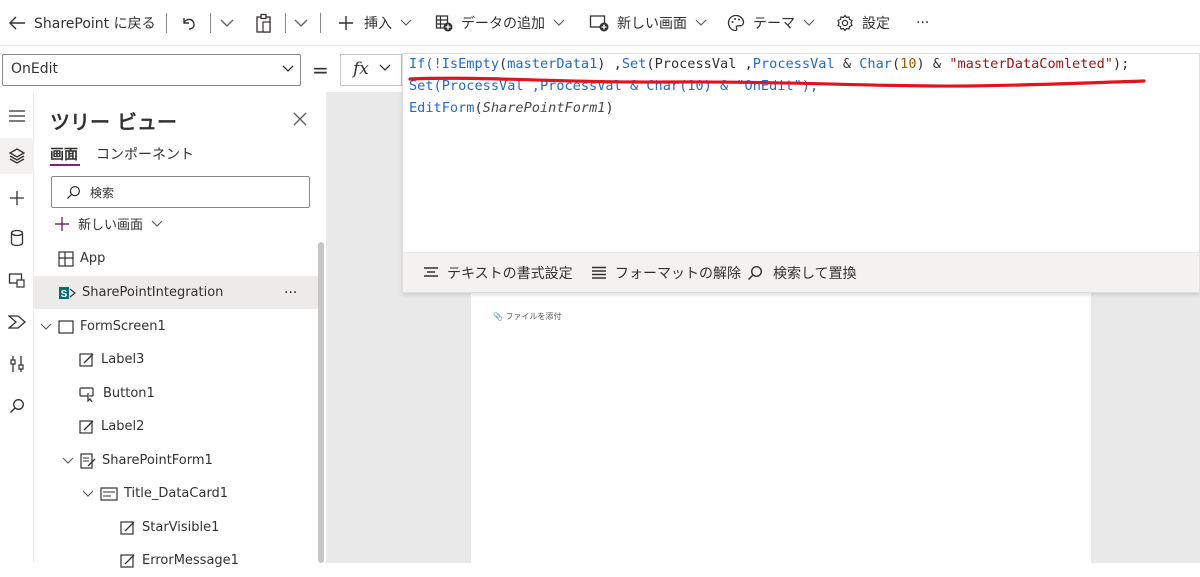 The width and height of the screenshot is (1200, 577). What do you see at coordinates (17, 322) in the screenshot?
I see `power-automate-rail-button` at bounding box center [17, 322].